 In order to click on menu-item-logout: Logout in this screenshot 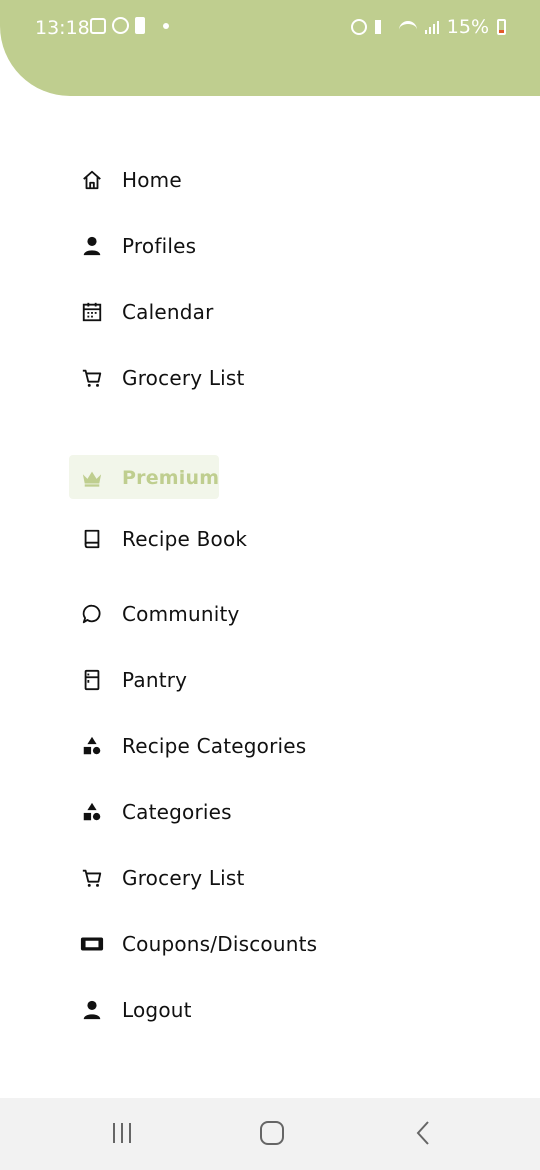, I will do `click(136, 1010)`.